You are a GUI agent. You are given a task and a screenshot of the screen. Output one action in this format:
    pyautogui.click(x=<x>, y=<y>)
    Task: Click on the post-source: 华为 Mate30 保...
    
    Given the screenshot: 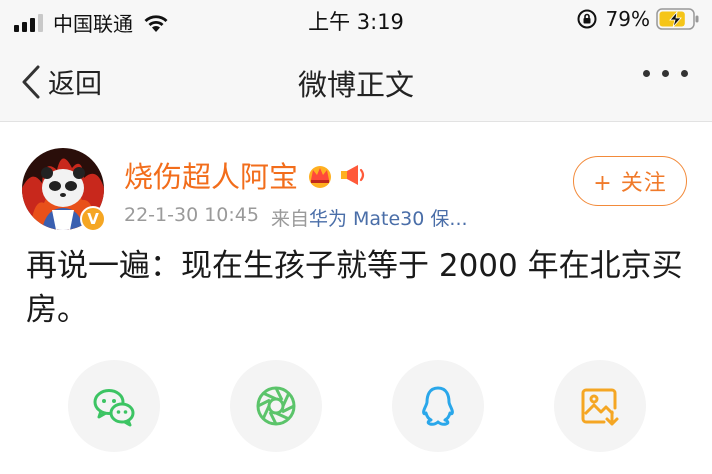 What is the action you would take?
    pyautogui.click(x=388, y=217)
    